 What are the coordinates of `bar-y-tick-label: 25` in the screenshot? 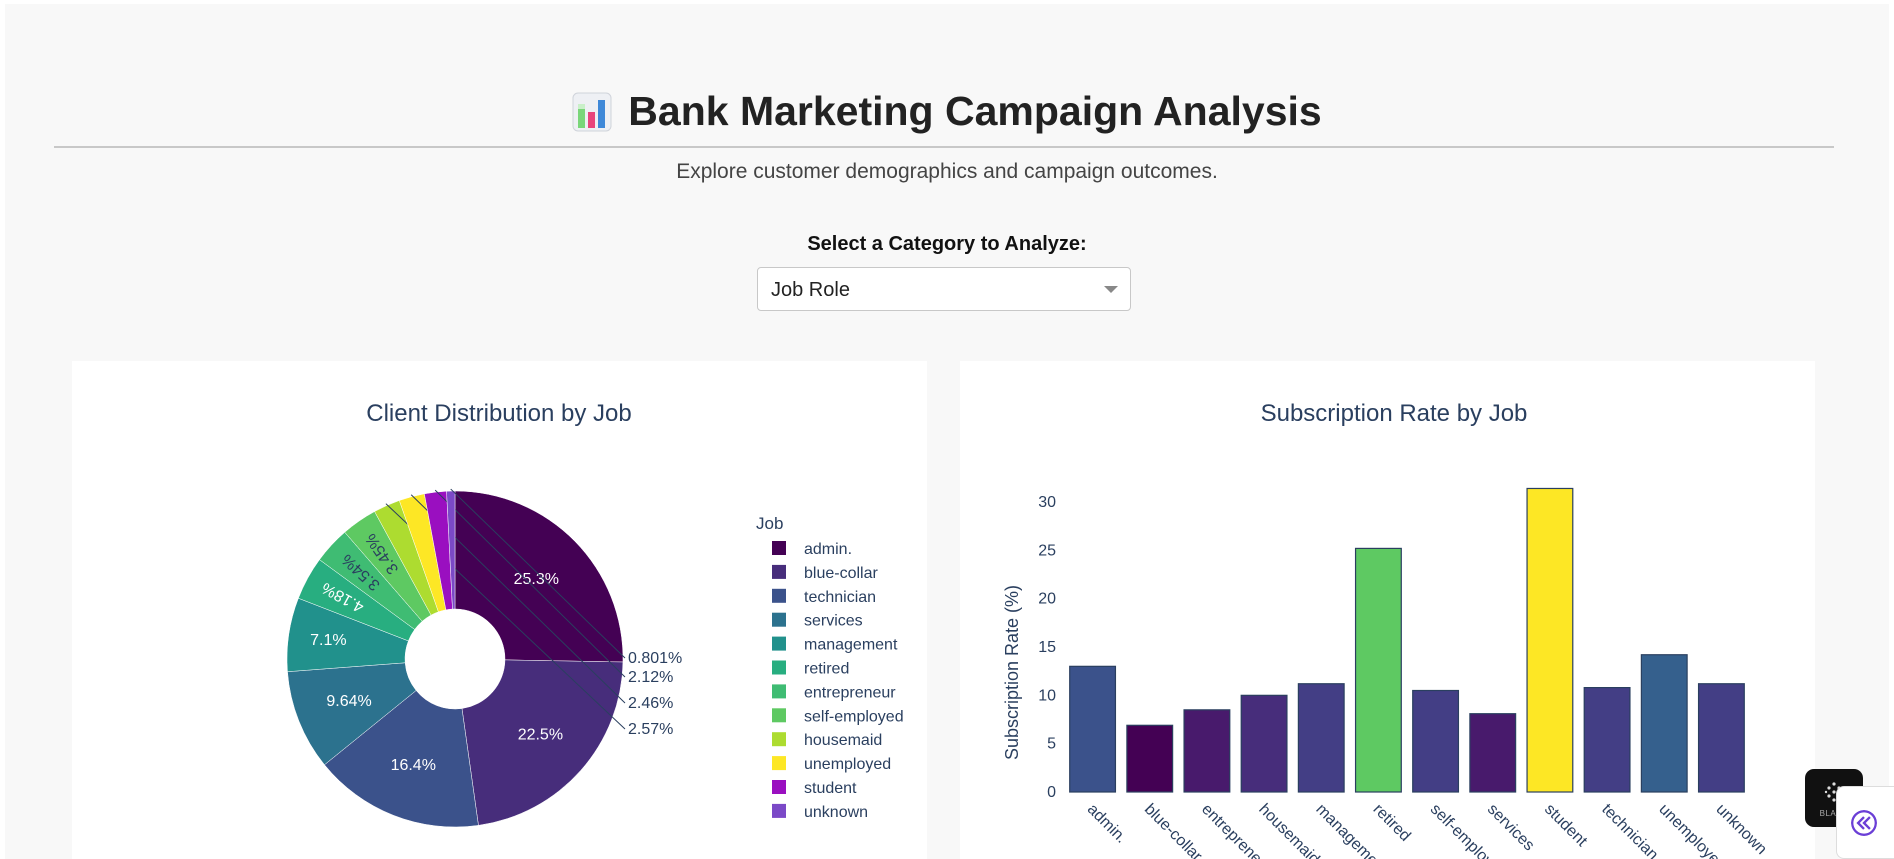 It's located at (1047, 550).